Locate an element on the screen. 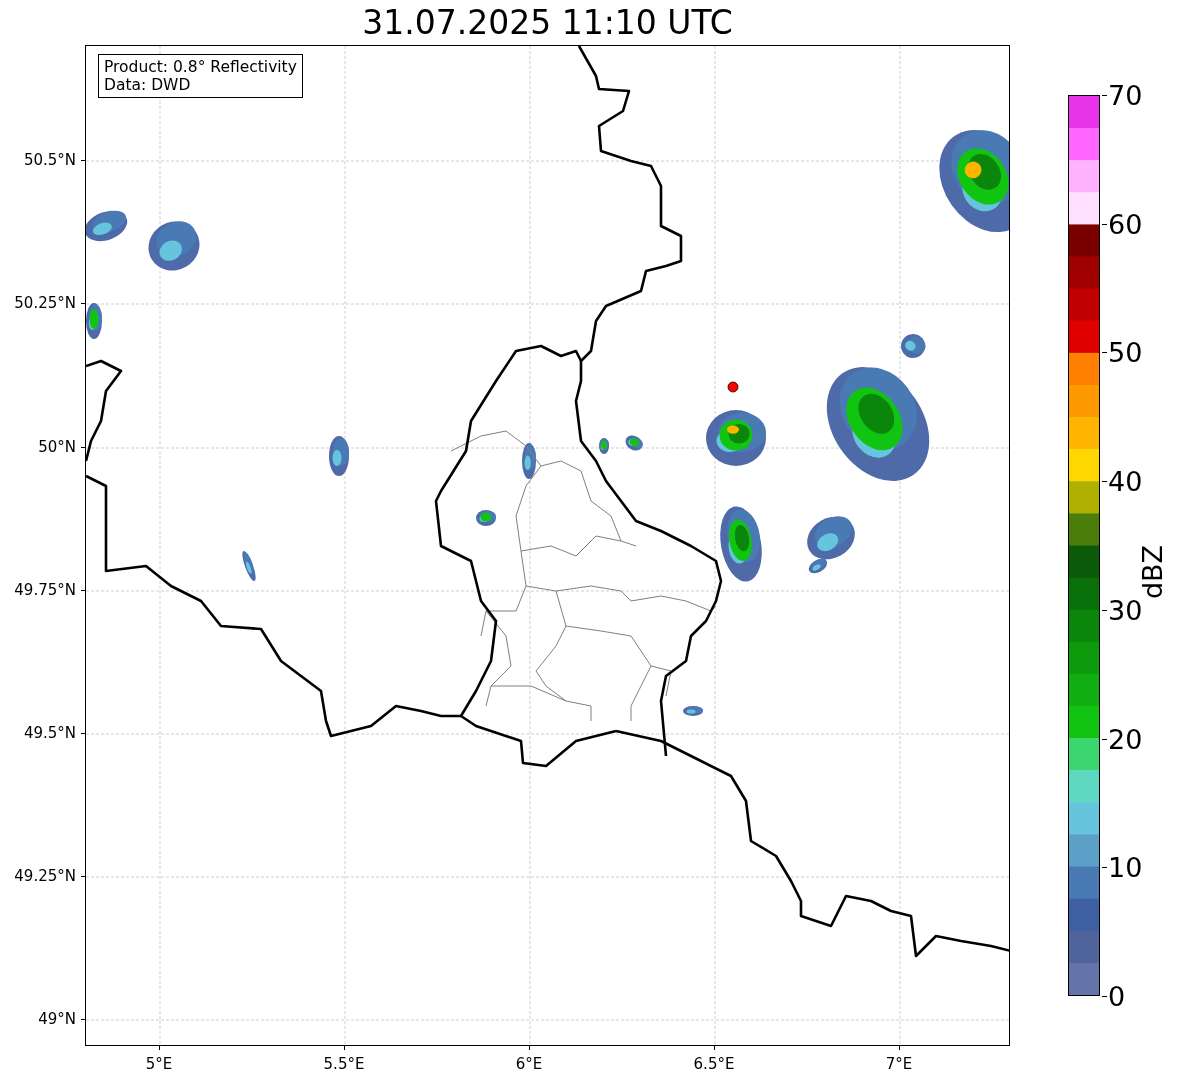 Image resolution: width=1202 pixels, height=1081 pixels. latitude-label: 49.5°N is located at coordinates (49, 733).